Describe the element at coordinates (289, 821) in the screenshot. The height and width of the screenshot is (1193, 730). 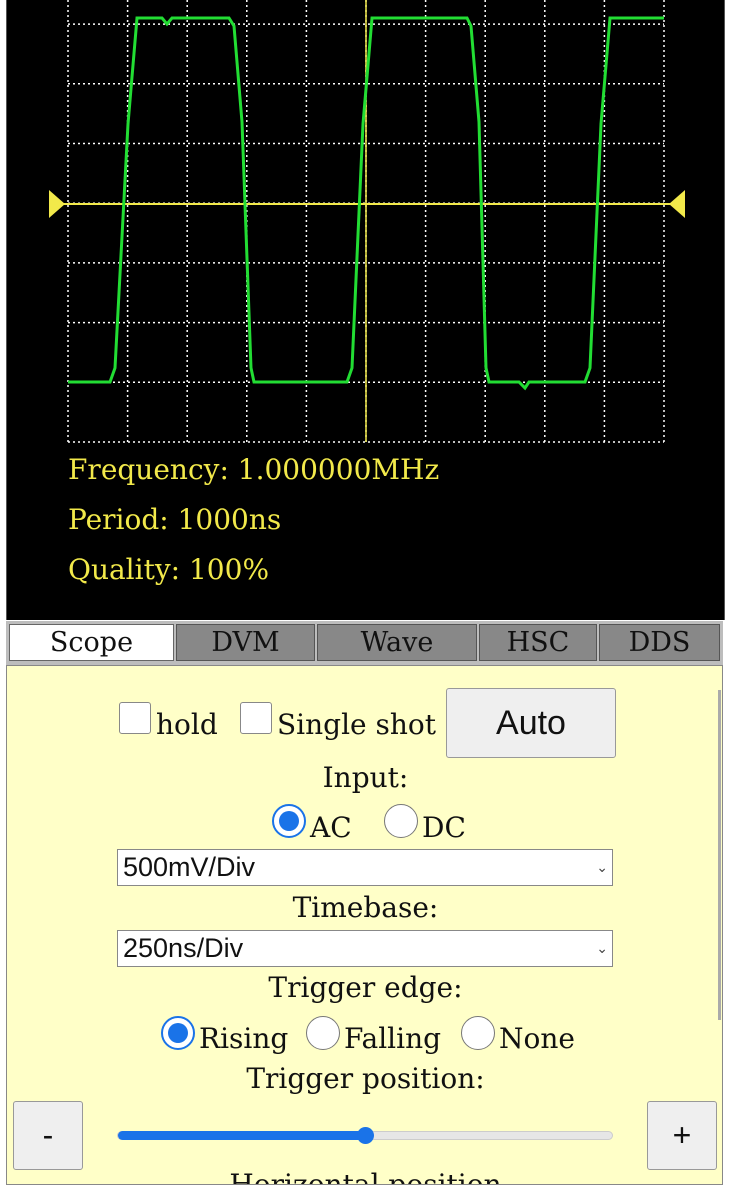
I see `ac-radio` at that location.